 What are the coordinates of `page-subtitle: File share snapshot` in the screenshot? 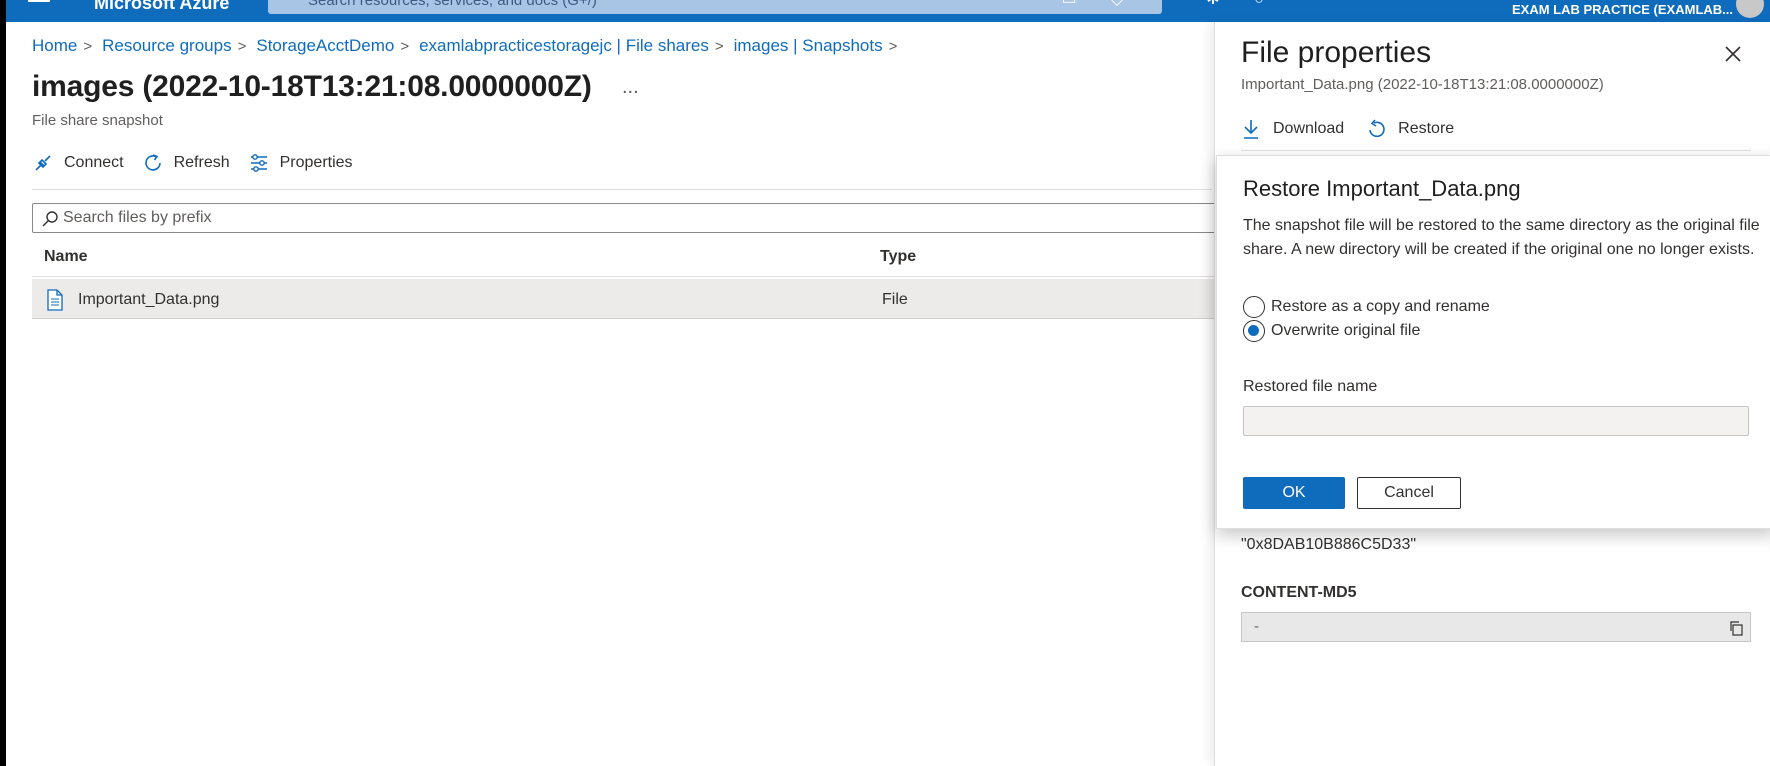 It's located at (97, 120).